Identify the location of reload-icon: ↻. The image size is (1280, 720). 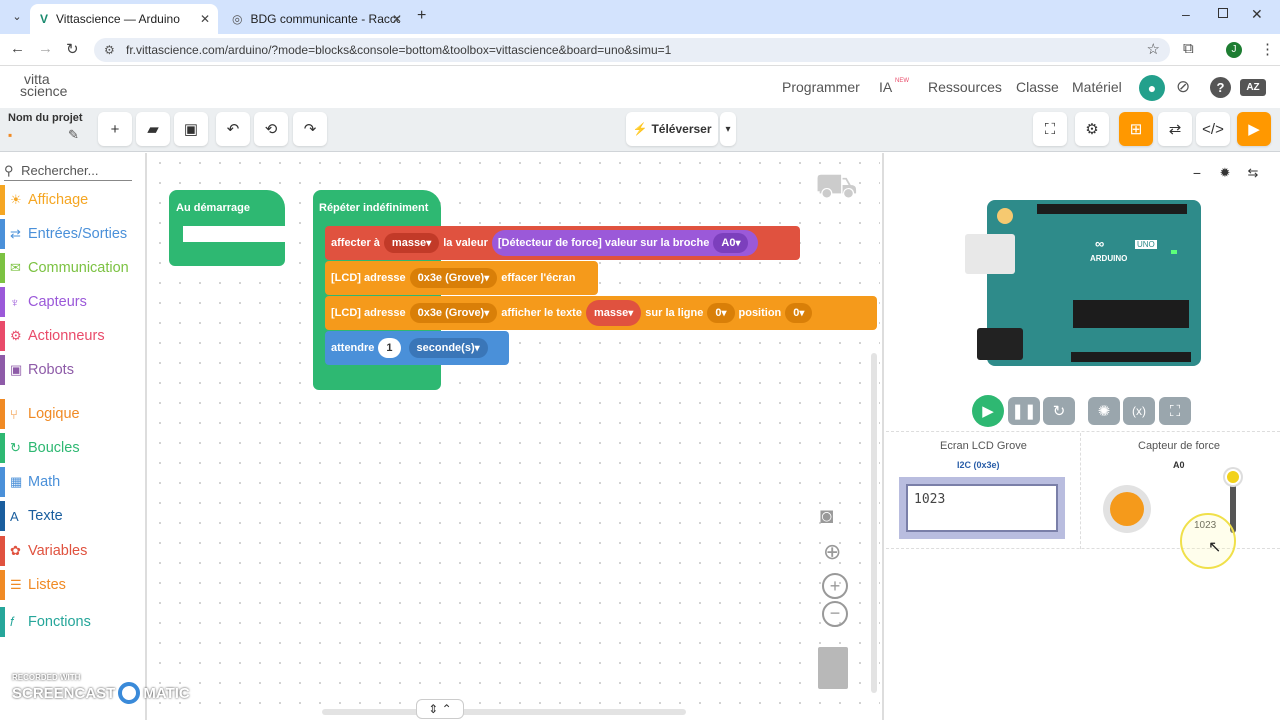
(72, 49).